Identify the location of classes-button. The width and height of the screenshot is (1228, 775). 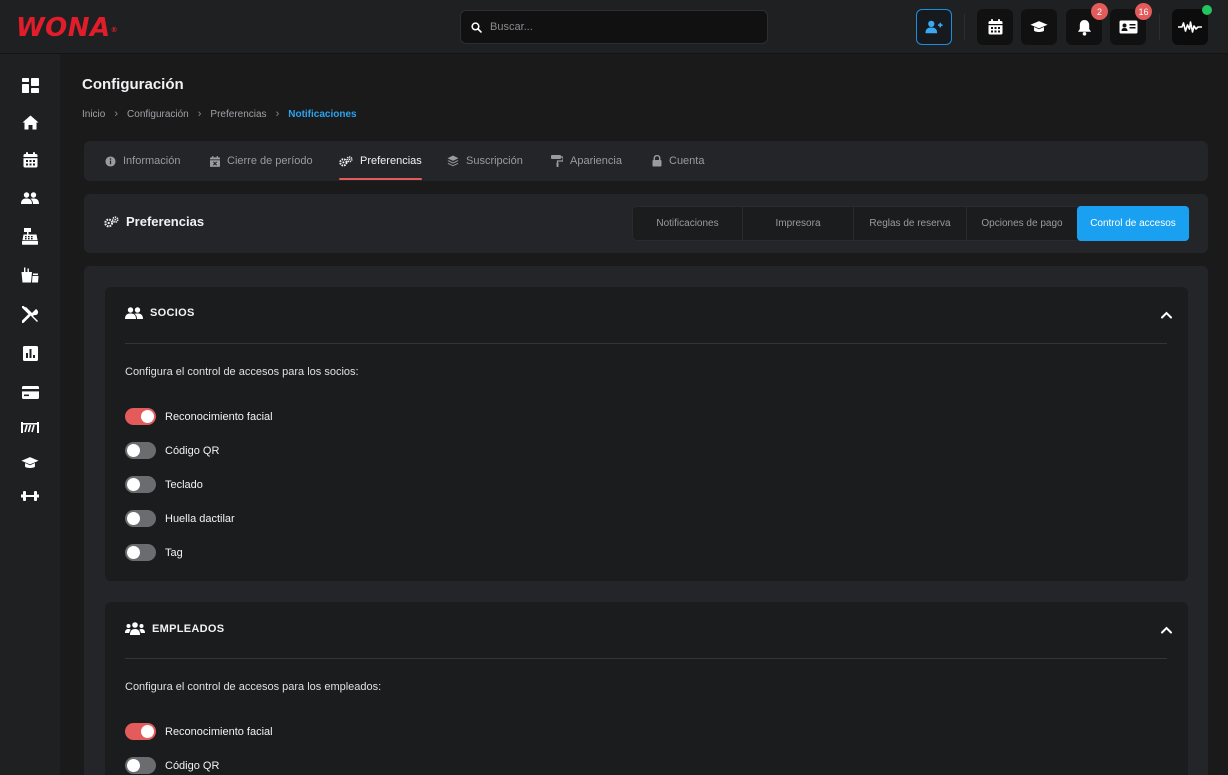
(1039, 27).